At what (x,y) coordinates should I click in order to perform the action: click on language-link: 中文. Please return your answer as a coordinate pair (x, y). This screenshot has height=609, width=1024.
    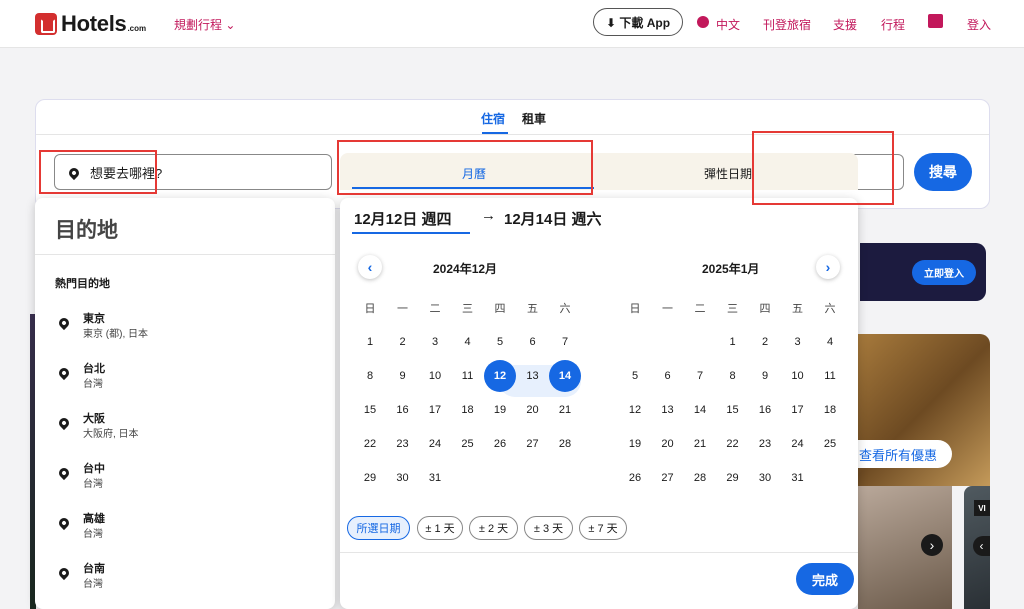
    Looking at the image, I should click on (728, 24).